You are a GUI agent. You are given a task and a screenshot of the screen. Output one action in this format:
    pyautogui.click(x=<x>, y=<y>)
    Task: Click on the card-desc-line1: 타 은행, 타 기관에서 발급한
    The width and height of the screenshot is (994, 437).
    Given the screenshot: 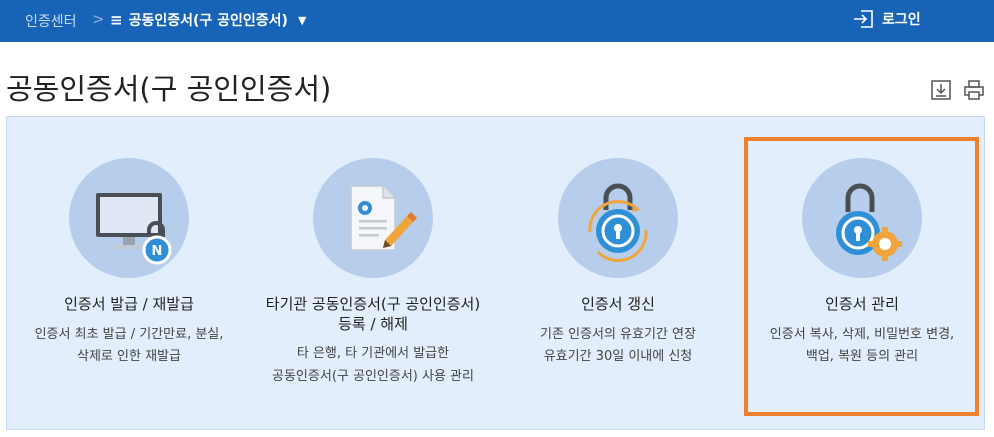 What is the action you would take?
    pyautogui.click(x=373, y=353)
    